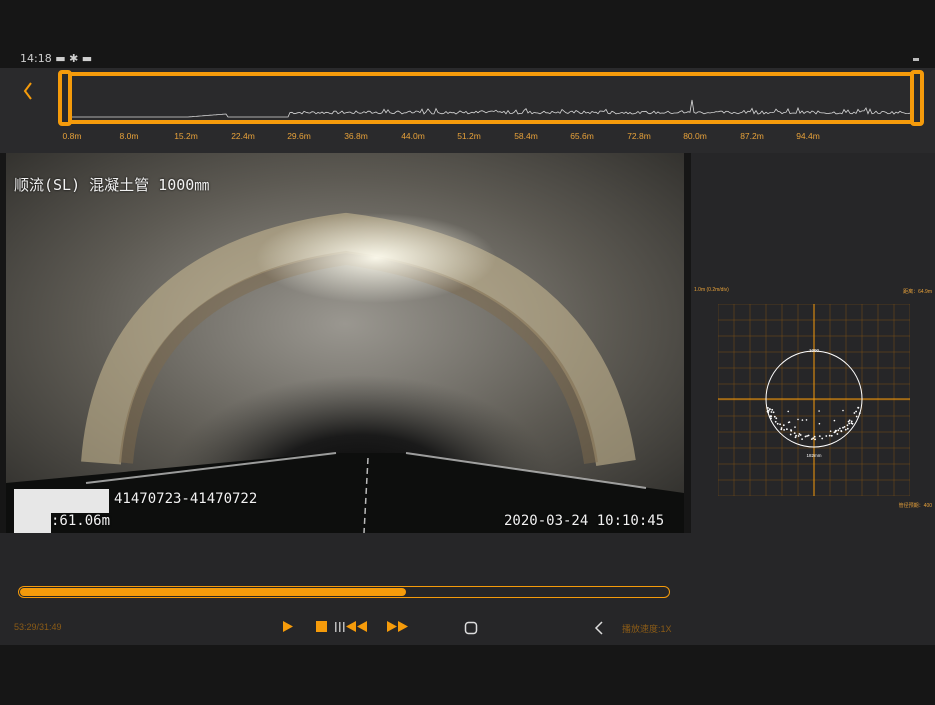  I want to click on home-icon, so click(471, 628).